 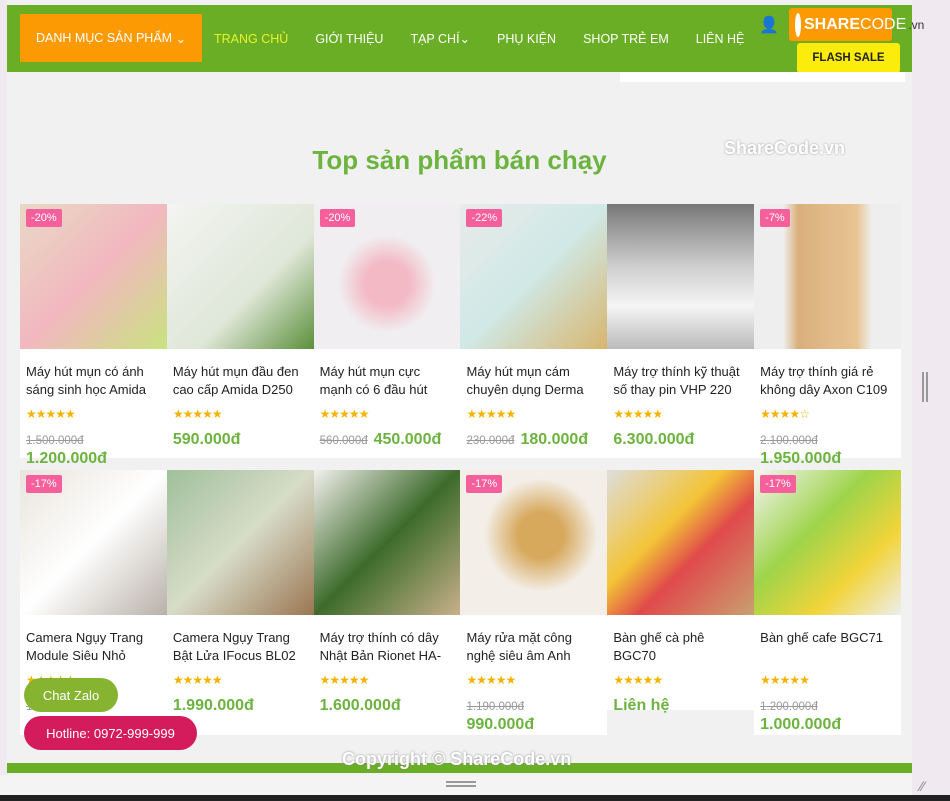 I want to click on logo-text: SHARE, so click(x=832, y=24).